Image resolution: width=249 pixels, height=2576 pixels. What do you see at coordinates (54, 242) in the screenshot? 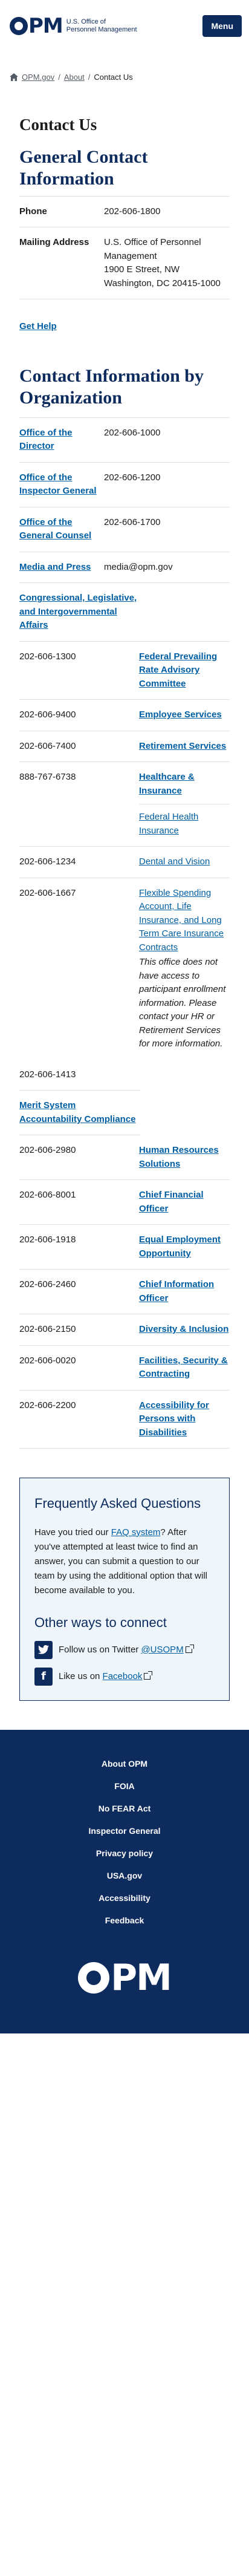
I see `mailing-address-label: Mailing Address` at bounding box center [54, 242].